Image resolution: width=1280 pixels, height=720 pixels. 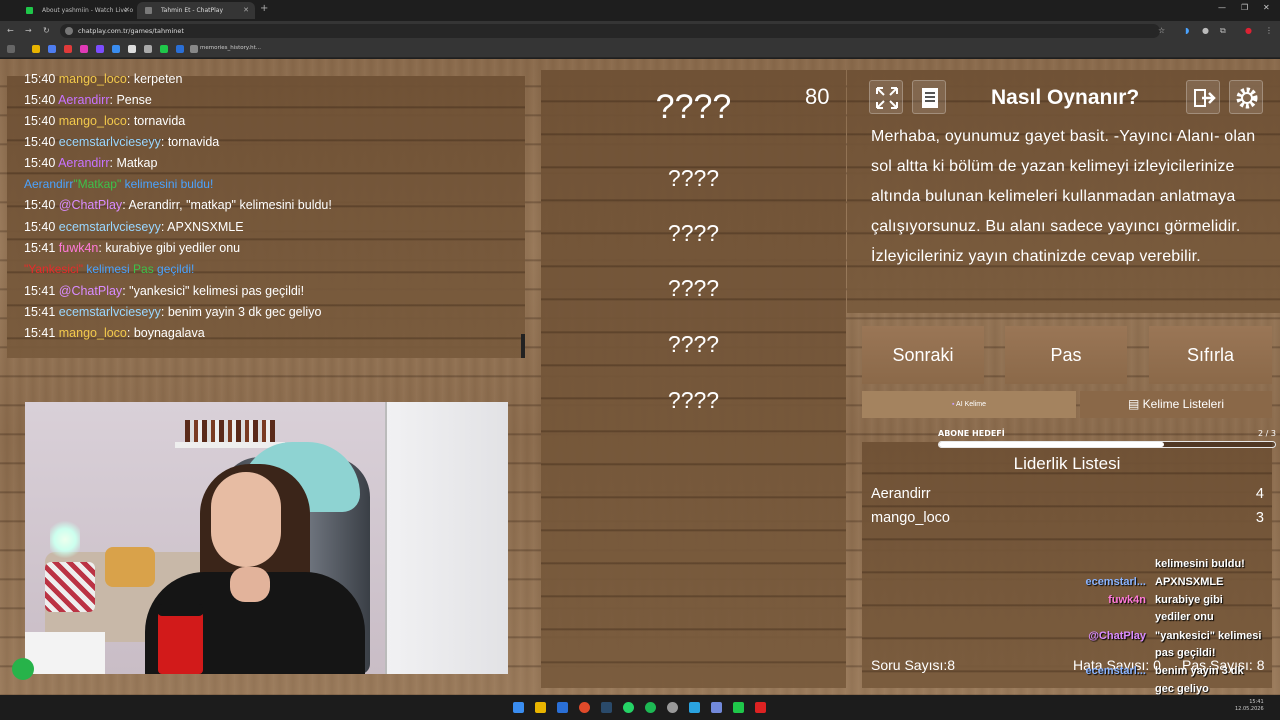 What do you see at coordinates (1208, 636) in the screenshot?
I see `overlay-message: "yankesici" kelimesi` at bounding box center [1208, 636].